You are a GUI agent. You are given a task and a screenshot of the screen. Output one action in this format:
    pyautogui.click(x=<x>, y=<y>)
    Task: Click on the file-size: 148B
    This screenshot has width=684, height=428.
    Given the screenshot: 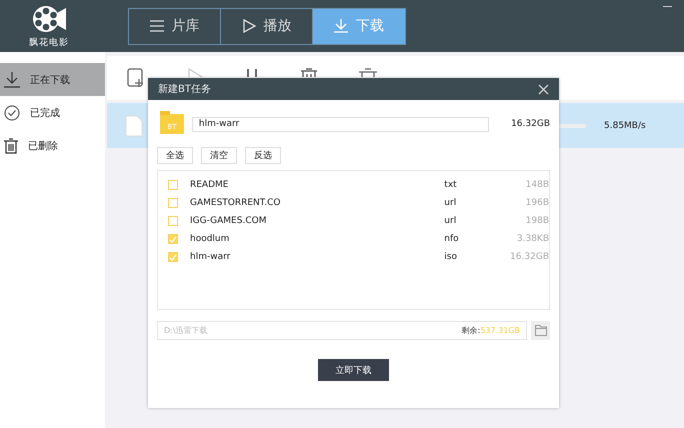 What is the action you would take?
    pyautogui.click(x=536, y=185)
    